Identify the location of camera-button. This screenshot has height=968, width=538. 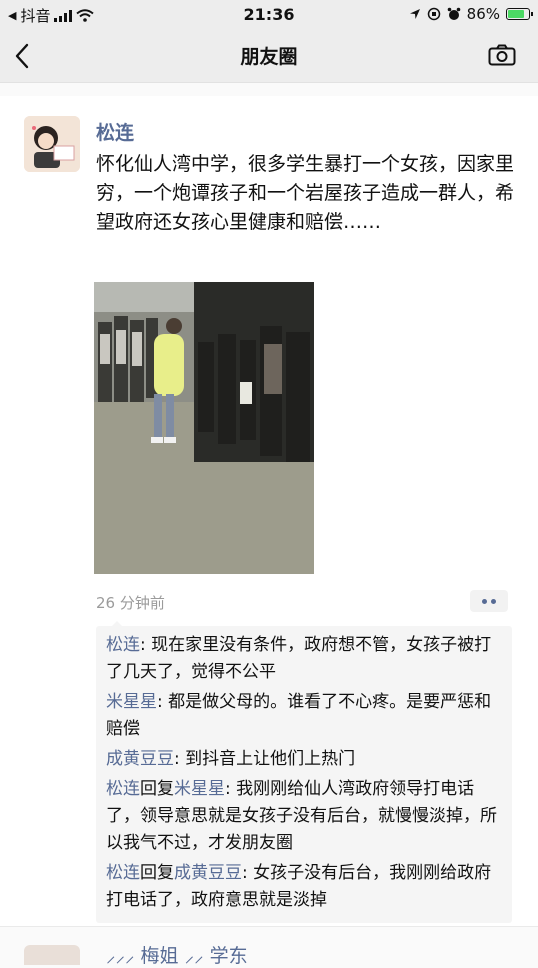
(502, 57).